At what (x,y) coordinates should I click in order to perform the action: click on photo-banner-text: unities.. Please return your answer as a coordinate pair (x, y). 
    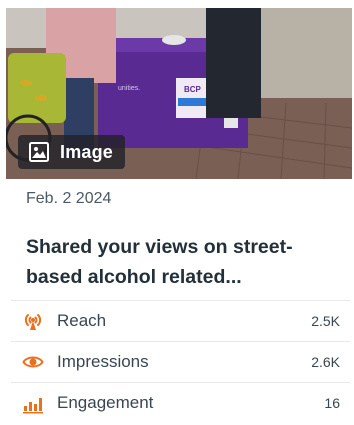
    Looking at the image, I should click on (129, 88).